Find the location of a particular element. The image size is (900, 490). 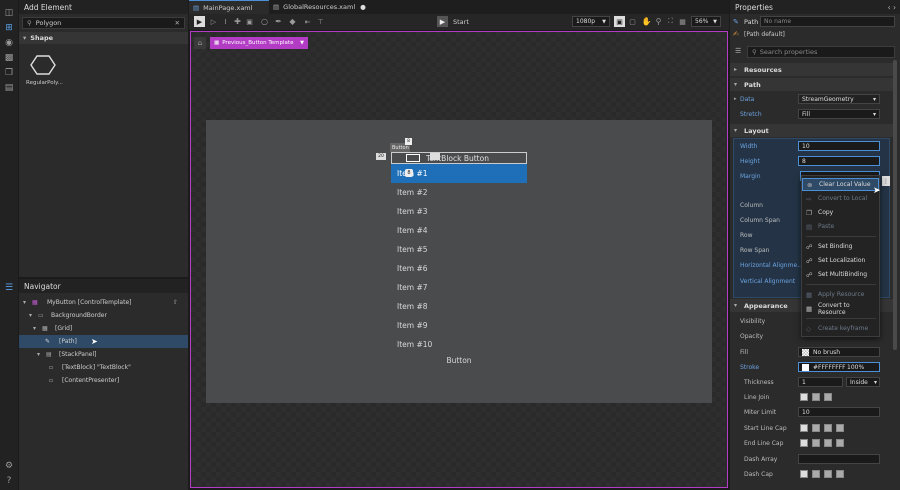

help-icon: ? is located at coordinates (9, 481).